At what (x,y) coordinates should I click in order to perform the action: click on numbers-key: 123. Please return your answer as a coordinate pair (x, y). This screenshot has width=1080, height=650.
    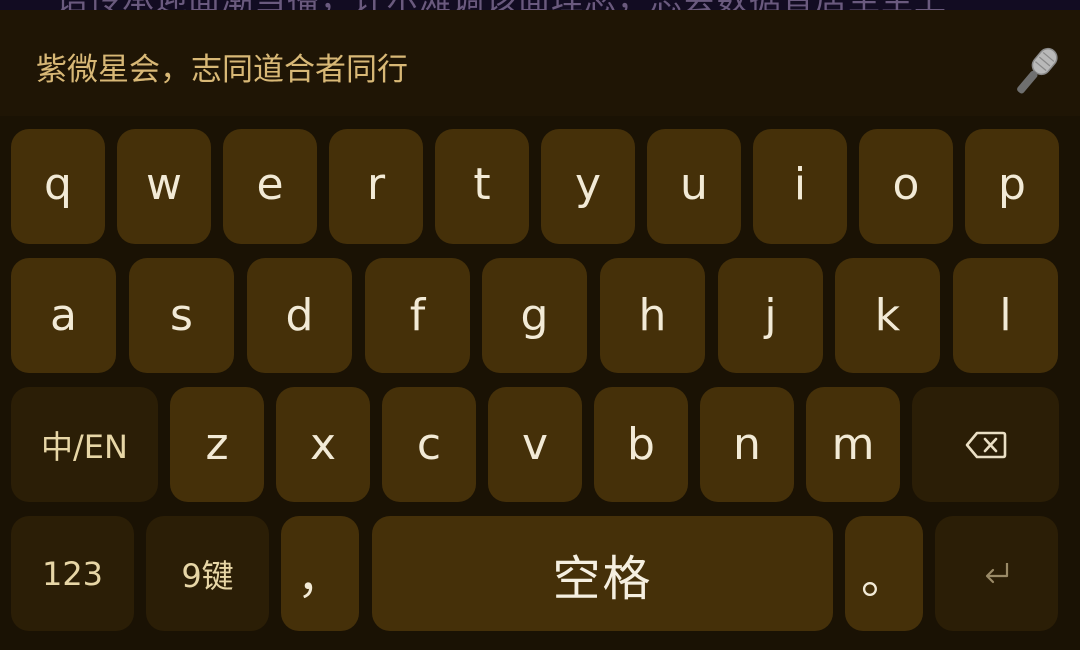
    Looking at the image, I should click on (72, 573).